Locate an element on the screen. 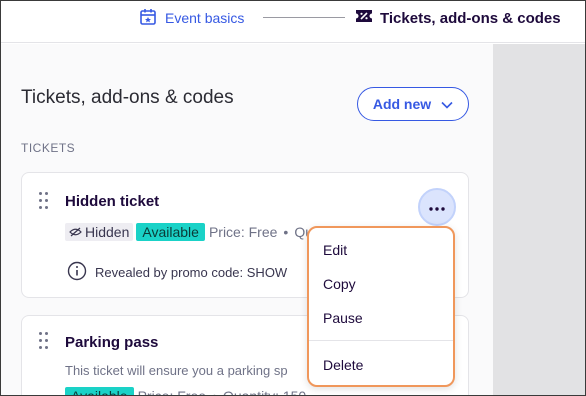  menu-divider is located at coordinates (381, 340).